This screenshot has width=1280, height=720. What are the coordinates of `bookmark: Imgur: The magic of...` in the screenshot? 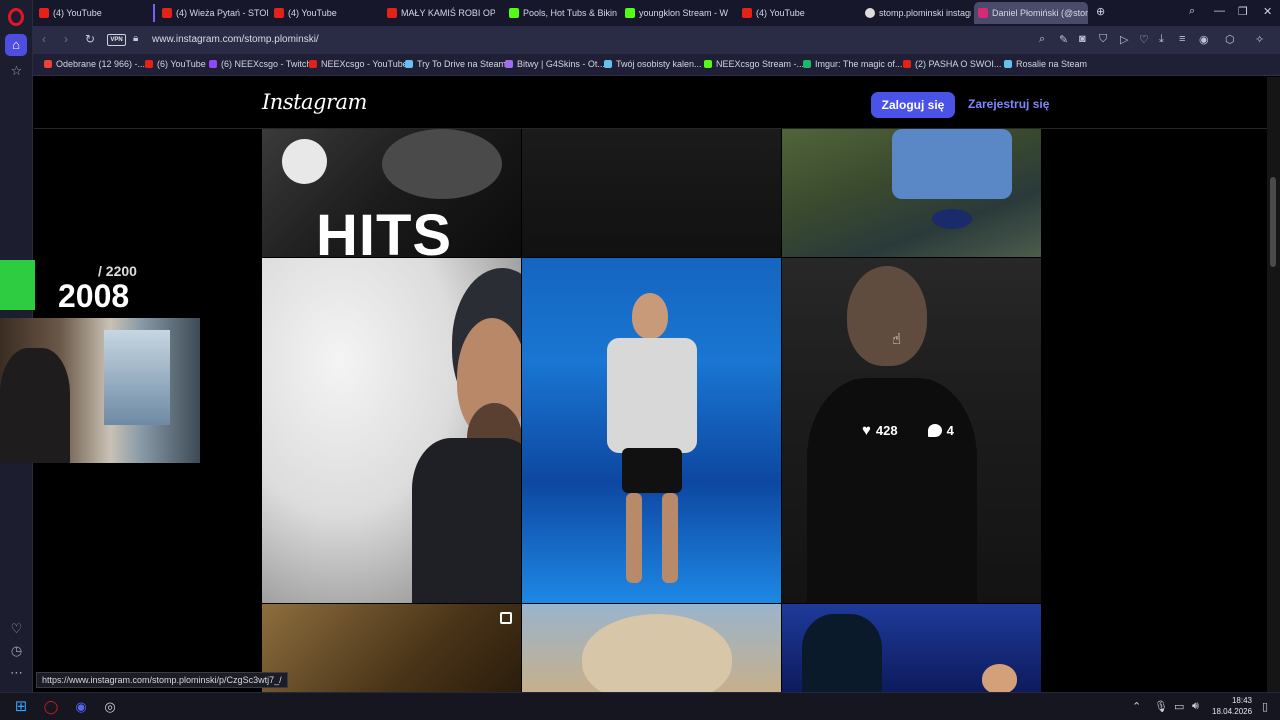 It's located at (852, 64).